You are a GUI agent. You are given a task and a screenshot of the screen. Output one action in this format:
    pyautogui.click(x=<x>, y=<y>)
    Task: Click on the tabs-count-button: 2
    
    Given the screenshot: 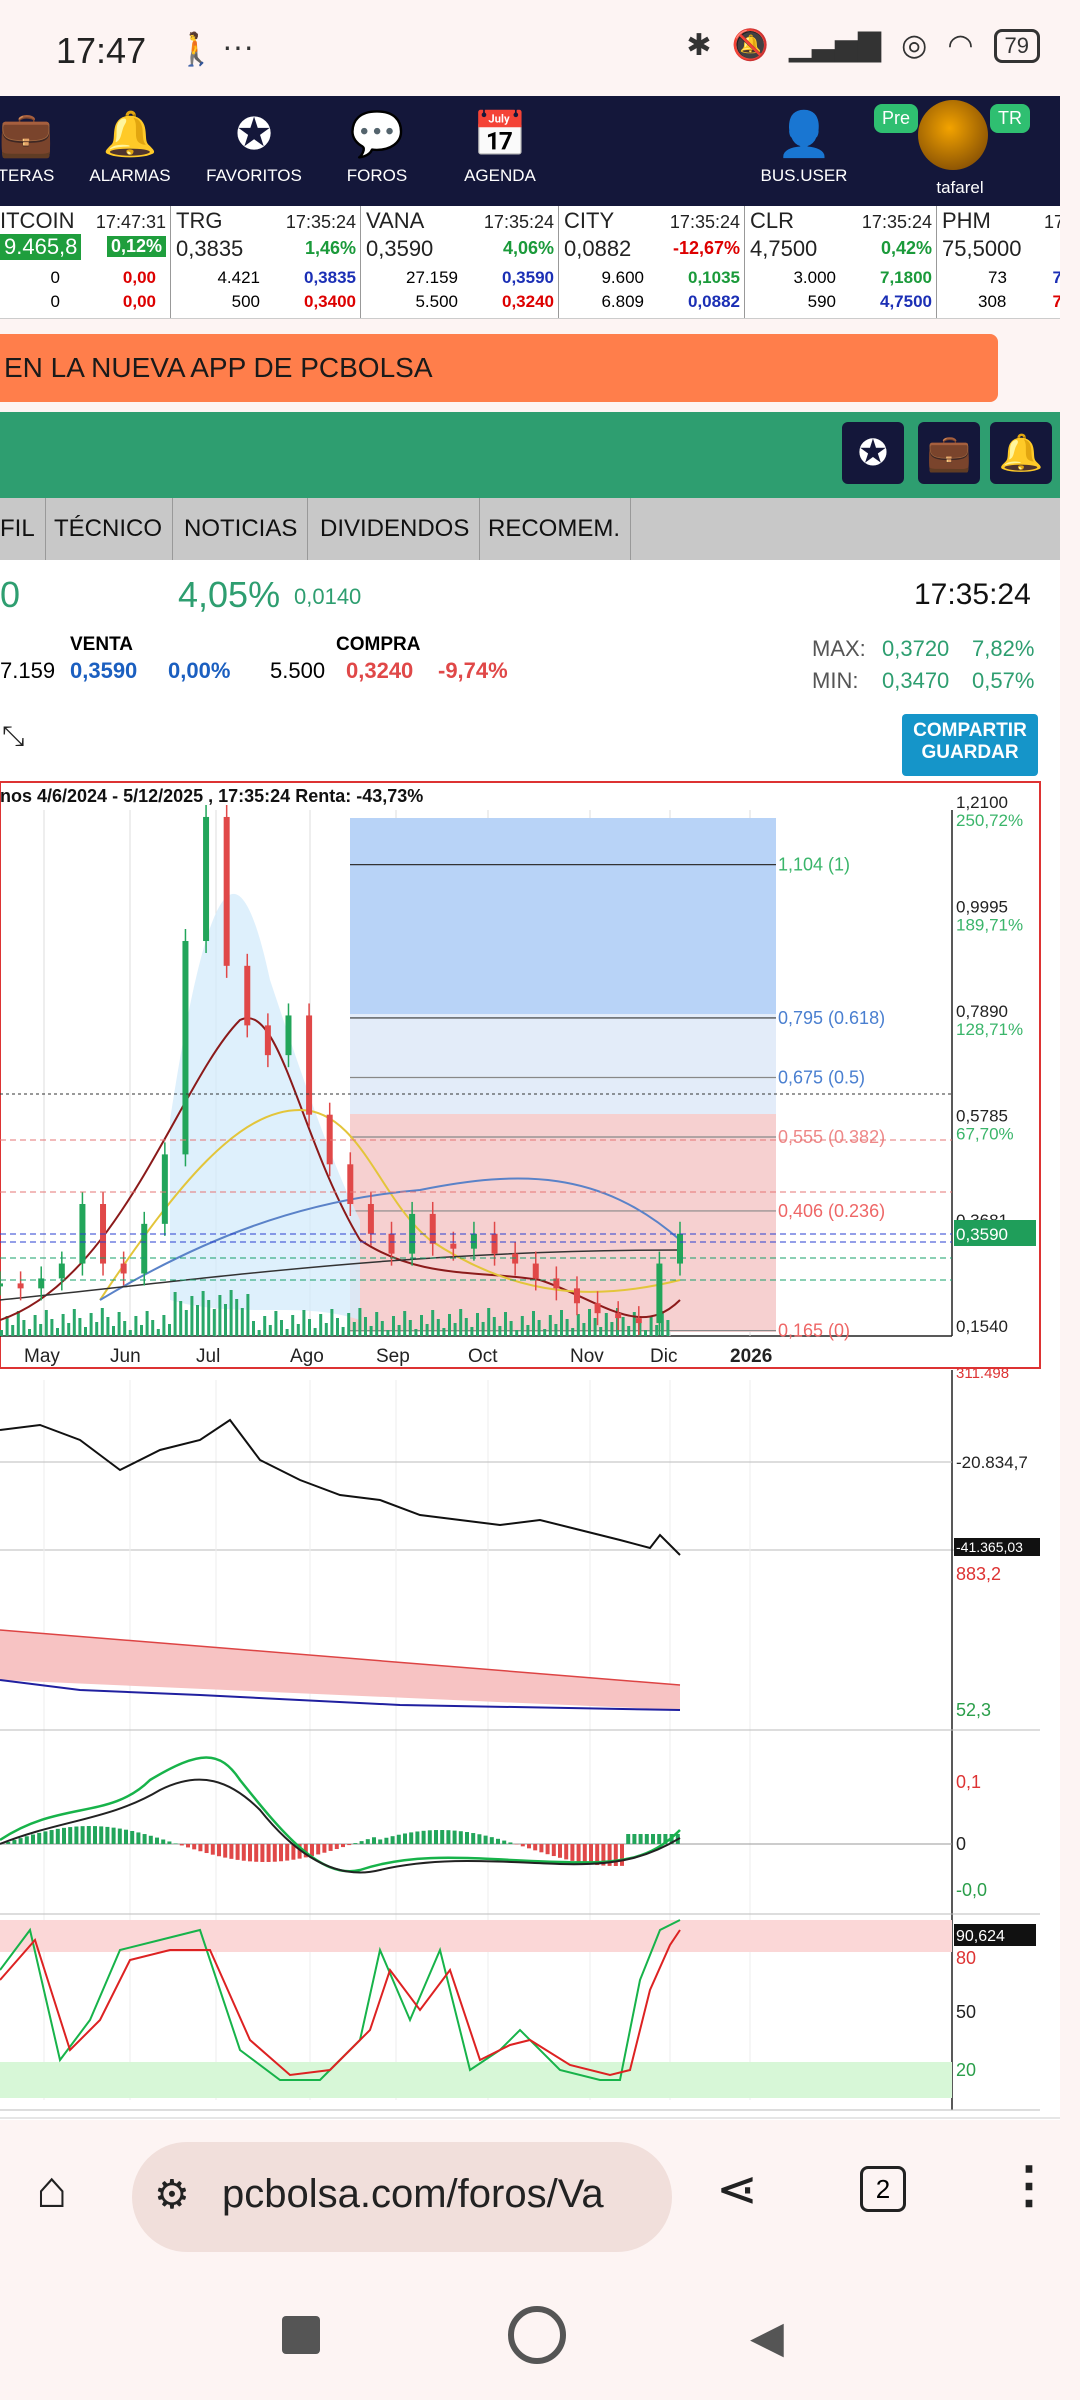 What is the action you would take?
    pyautogui.click(x=883, y=2189)
    